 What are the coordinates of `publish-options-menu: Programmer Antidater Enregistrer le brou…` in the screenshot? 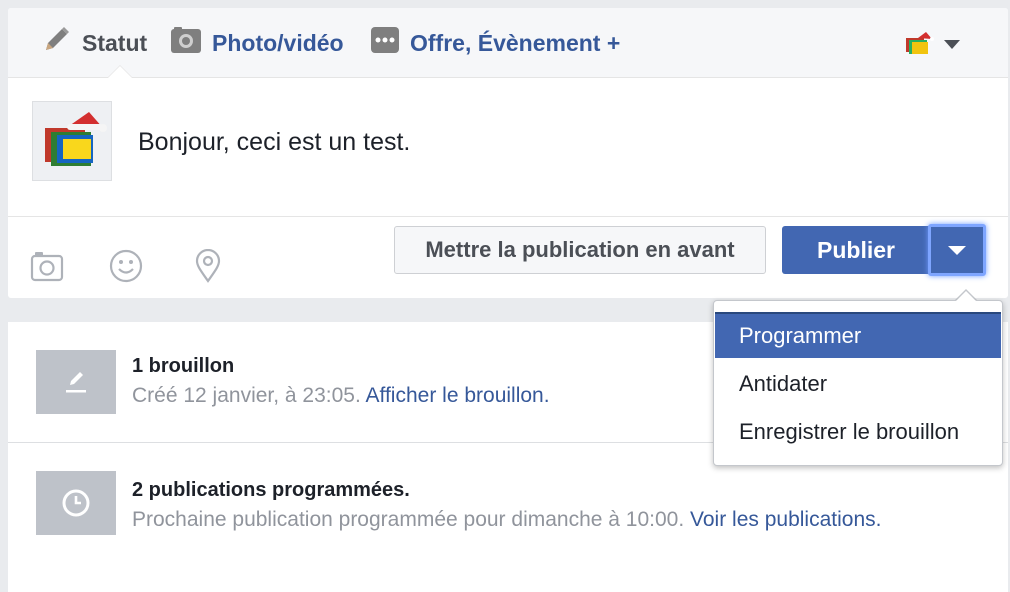 It's located at (858, 383).